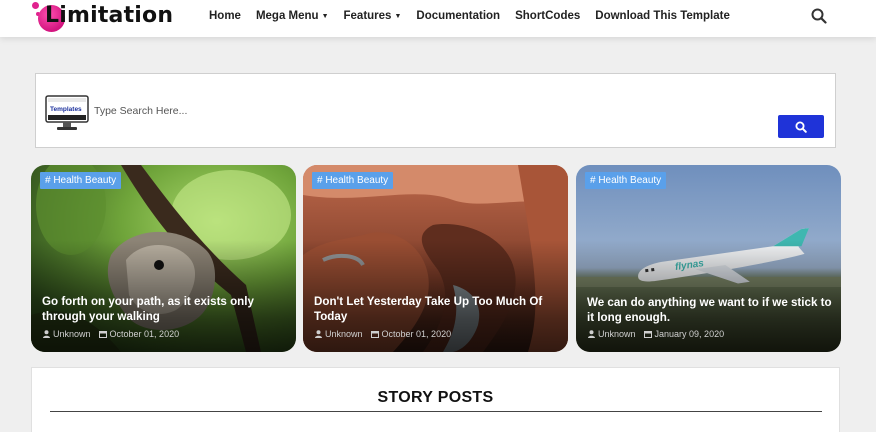  I want to click on section-title: STORY POSTS, so click(435, 397).